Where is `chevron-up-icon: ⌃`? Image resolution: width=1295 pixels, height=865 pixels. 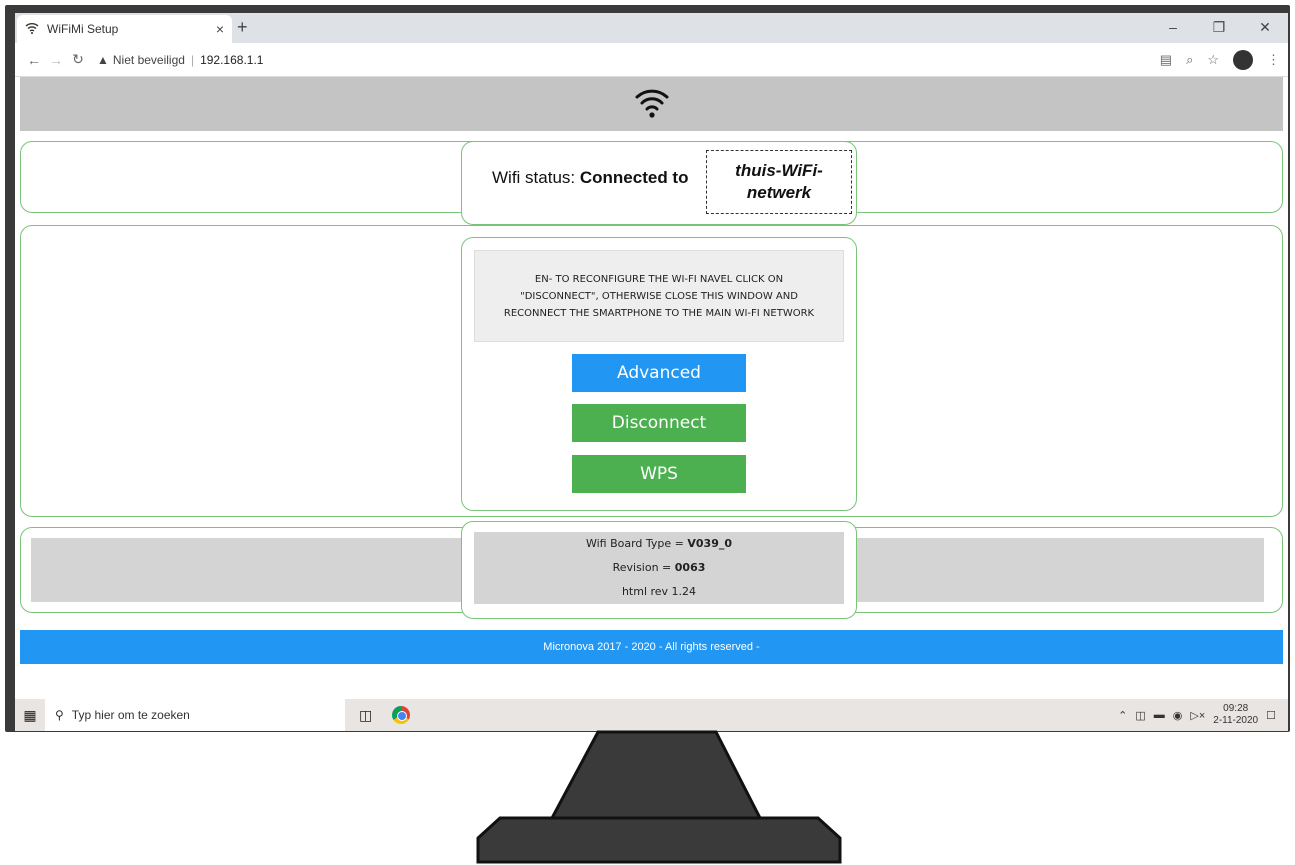
chevron-up-icon: ⌃ is located at coordinates (1122, 715).